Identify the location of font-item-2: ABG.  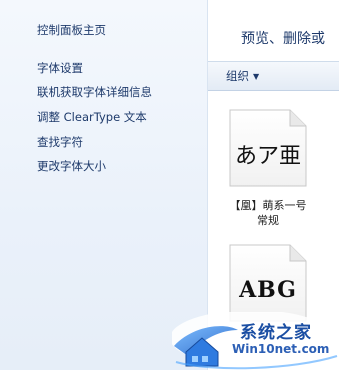
(268, 283).